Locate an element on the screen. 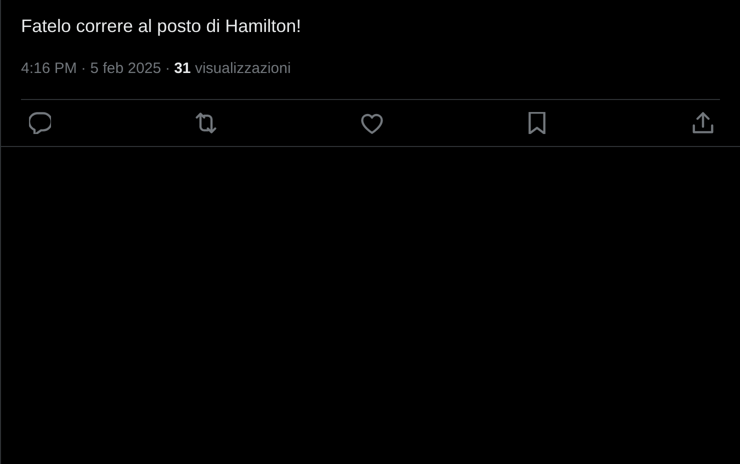 Image resolution: width=740 pixels, height=464 pixels. repost-icon is located at coordinates (205, 123).